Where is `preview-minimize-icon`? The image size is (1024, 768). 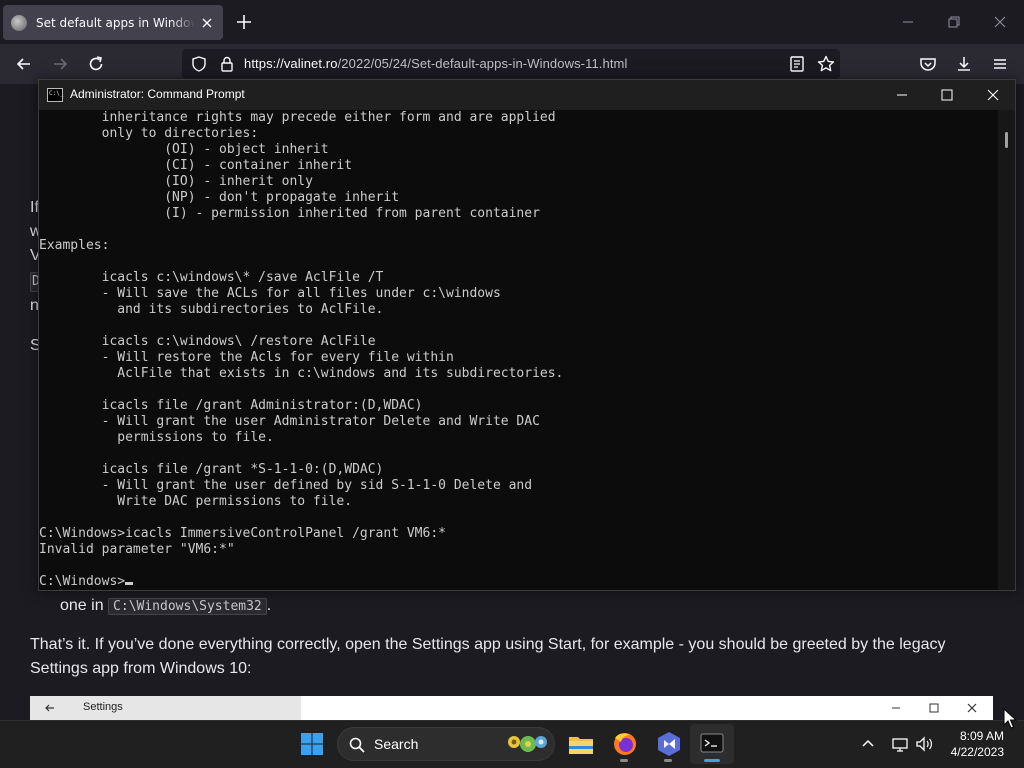
preview-minimize-icon is located at coordinates (896, 708).